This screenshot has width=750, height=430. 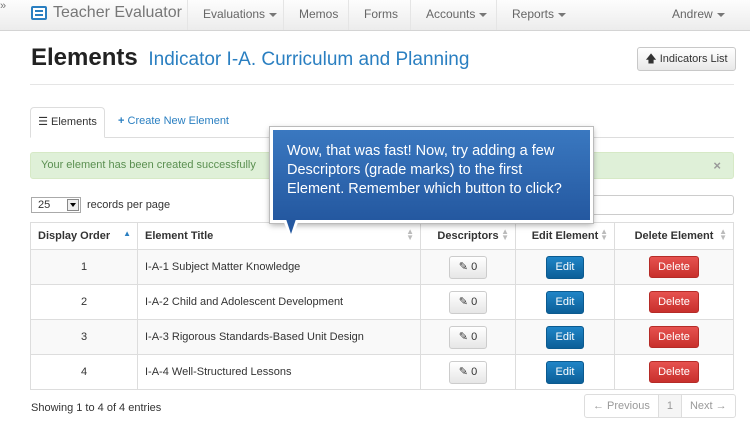 What do you see at coordinates (74, 122) in the screenshot?
I see `tab-label: Elements` at bounding box center [74, 122].